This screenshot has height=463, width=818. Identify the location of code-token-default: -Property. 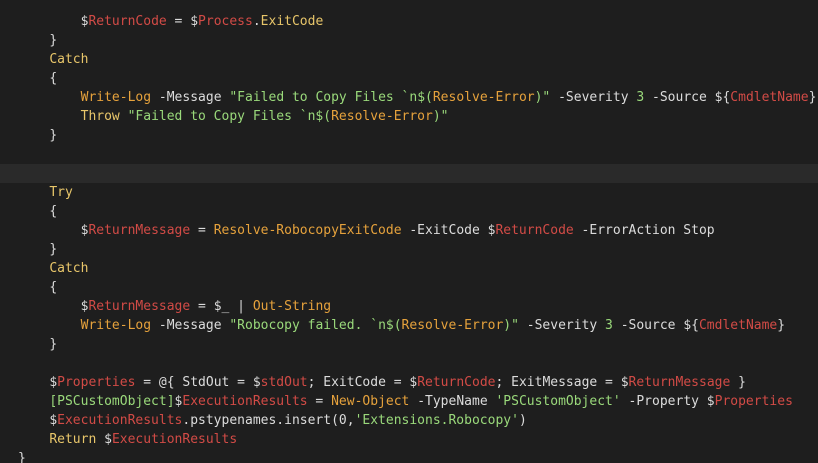
(663, 401).